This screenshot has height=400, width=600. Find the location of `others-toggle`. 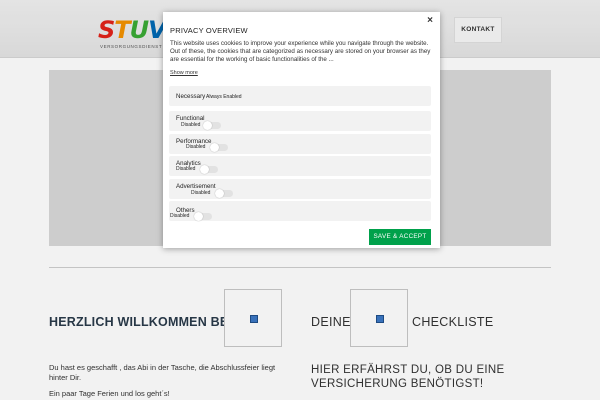

others-toggle is located at coordinates (203, 216).